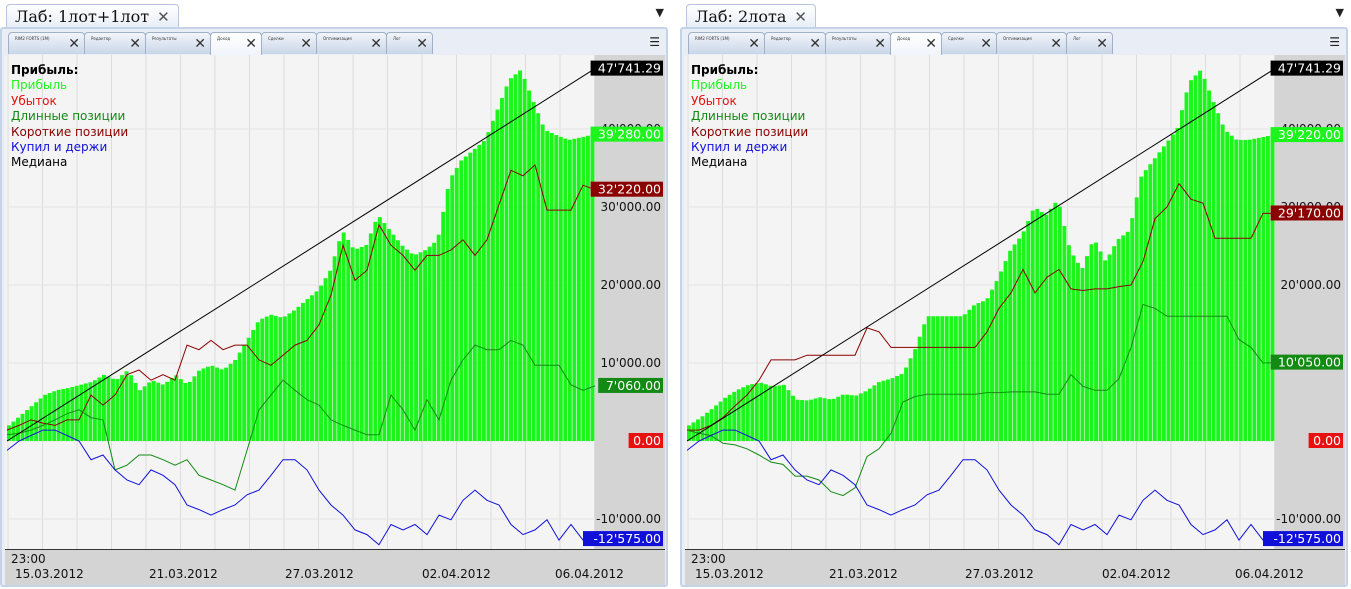 This screenshot has width=1351, height=589. I want to click on profit-value-label: 39'280.00, so click(629, 134).